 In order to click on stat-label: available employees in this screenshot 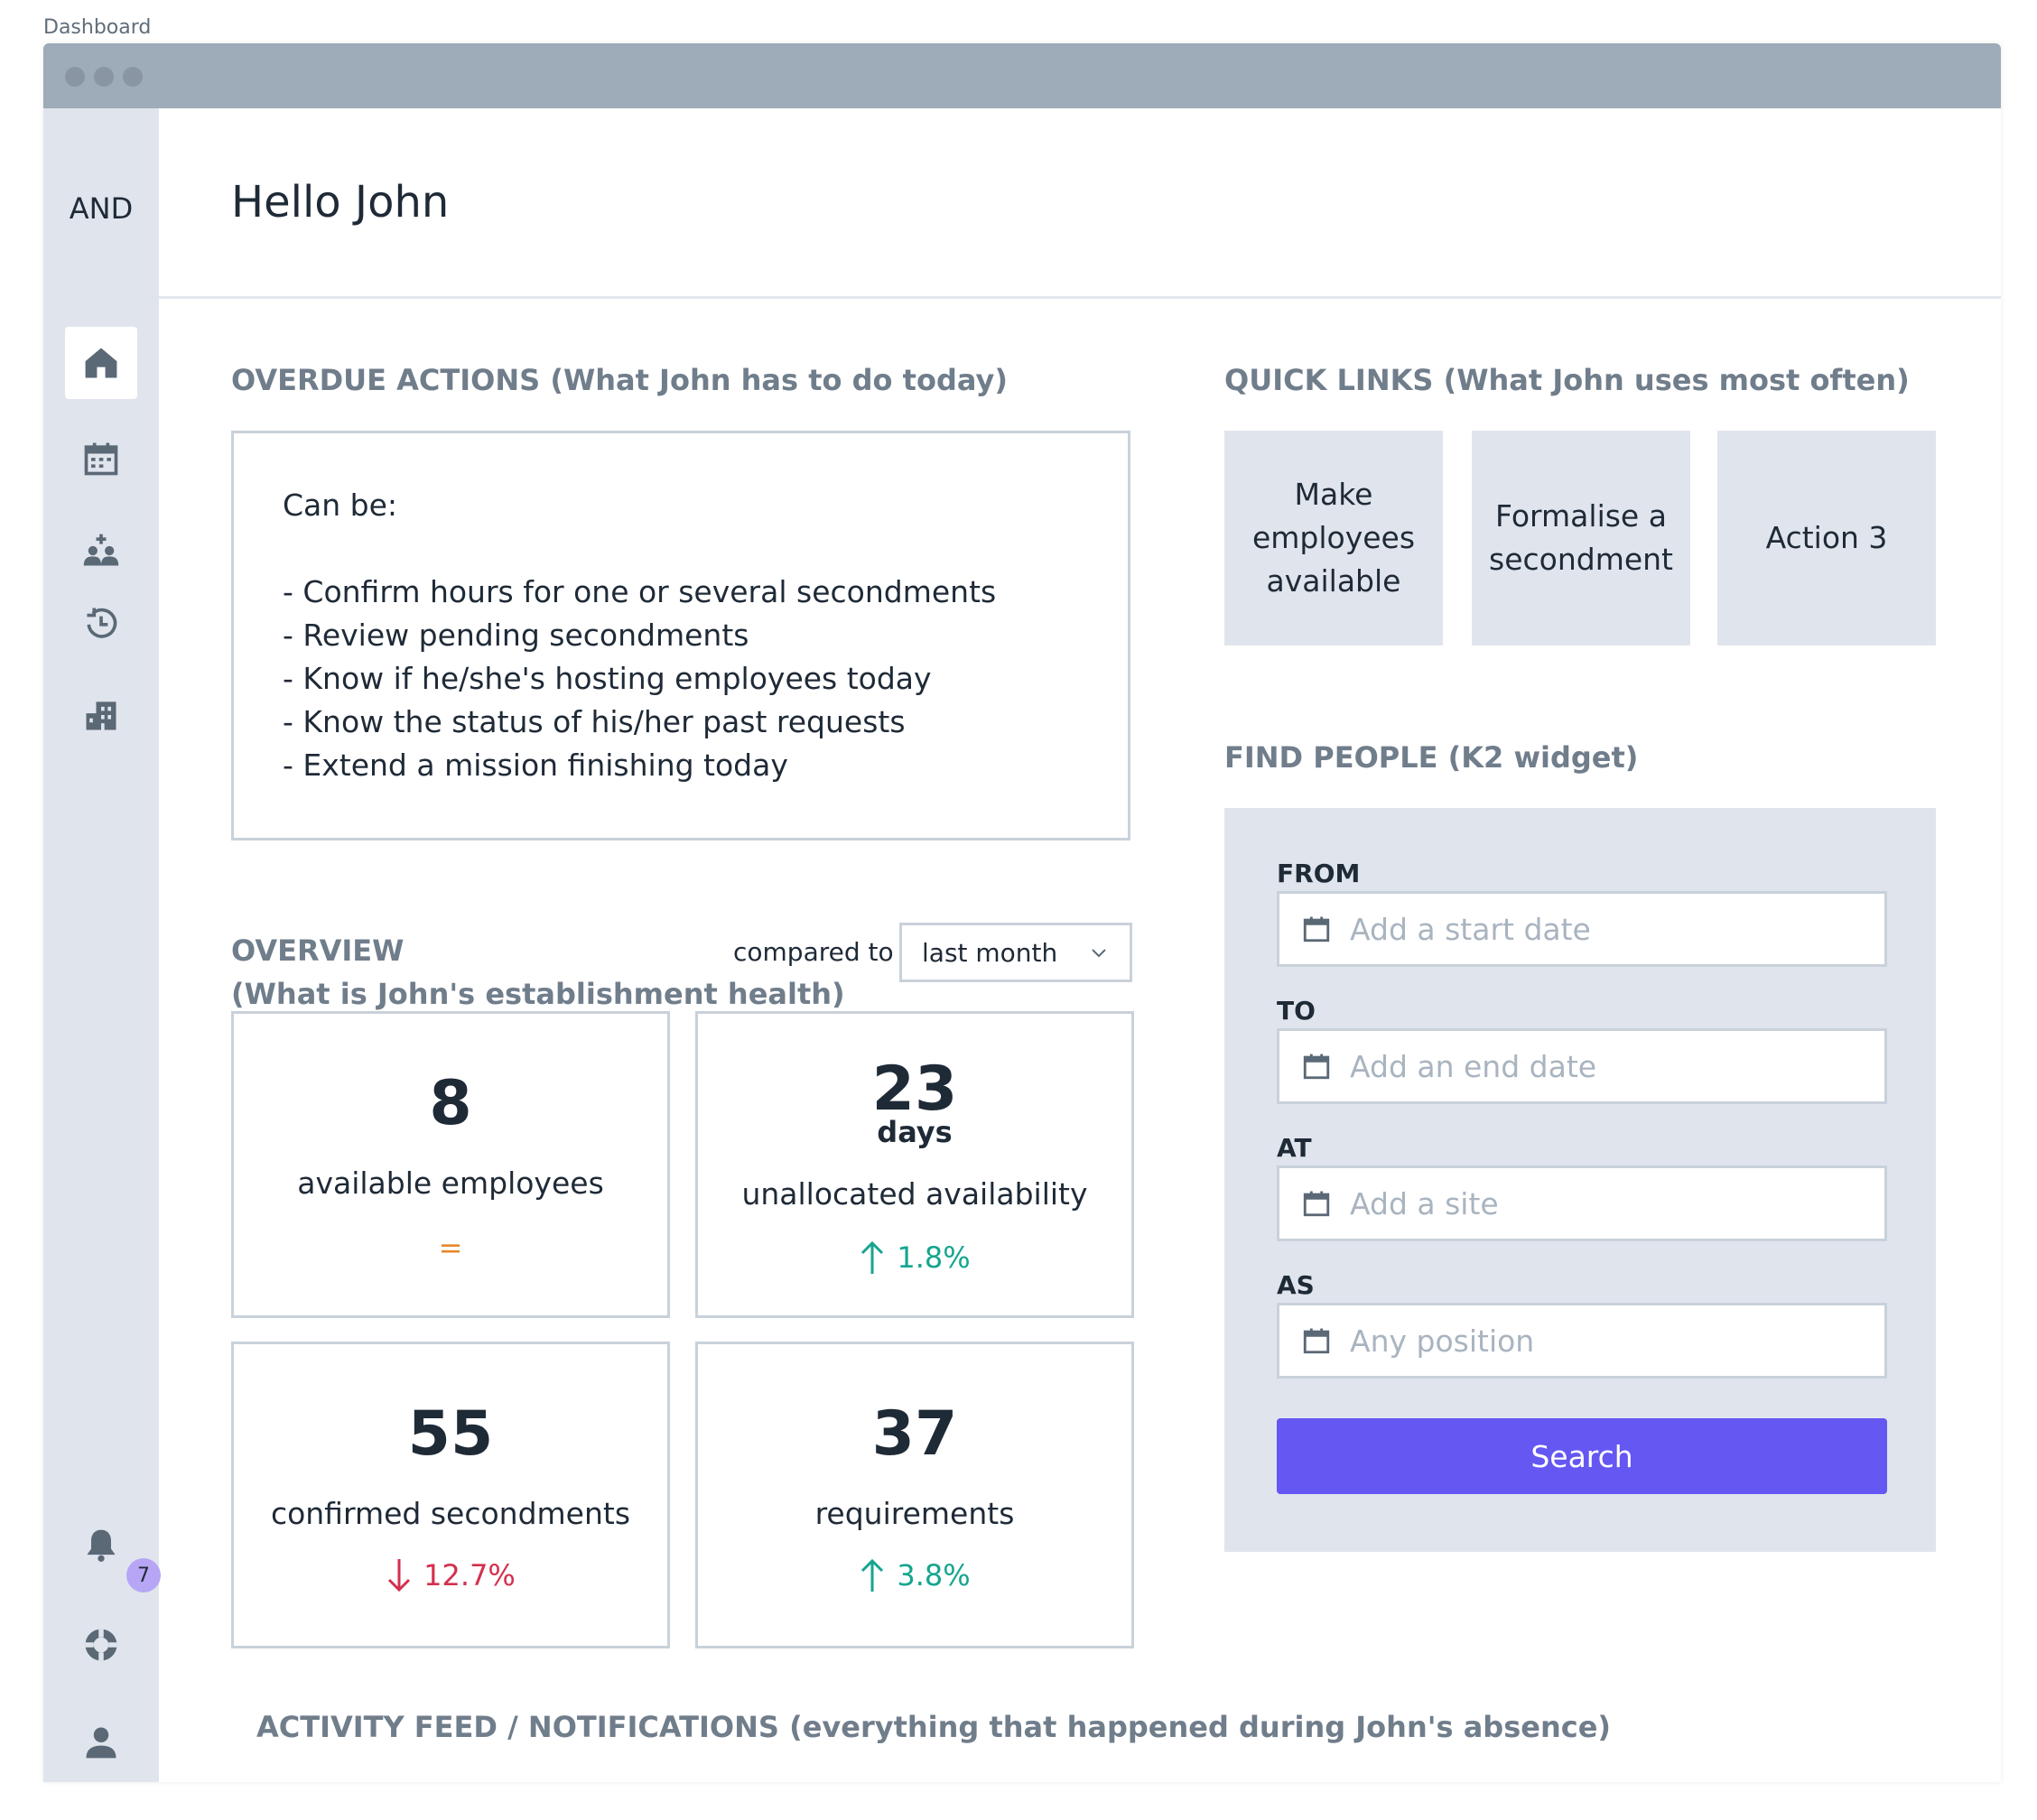, I will do `click(451, 1183)`.